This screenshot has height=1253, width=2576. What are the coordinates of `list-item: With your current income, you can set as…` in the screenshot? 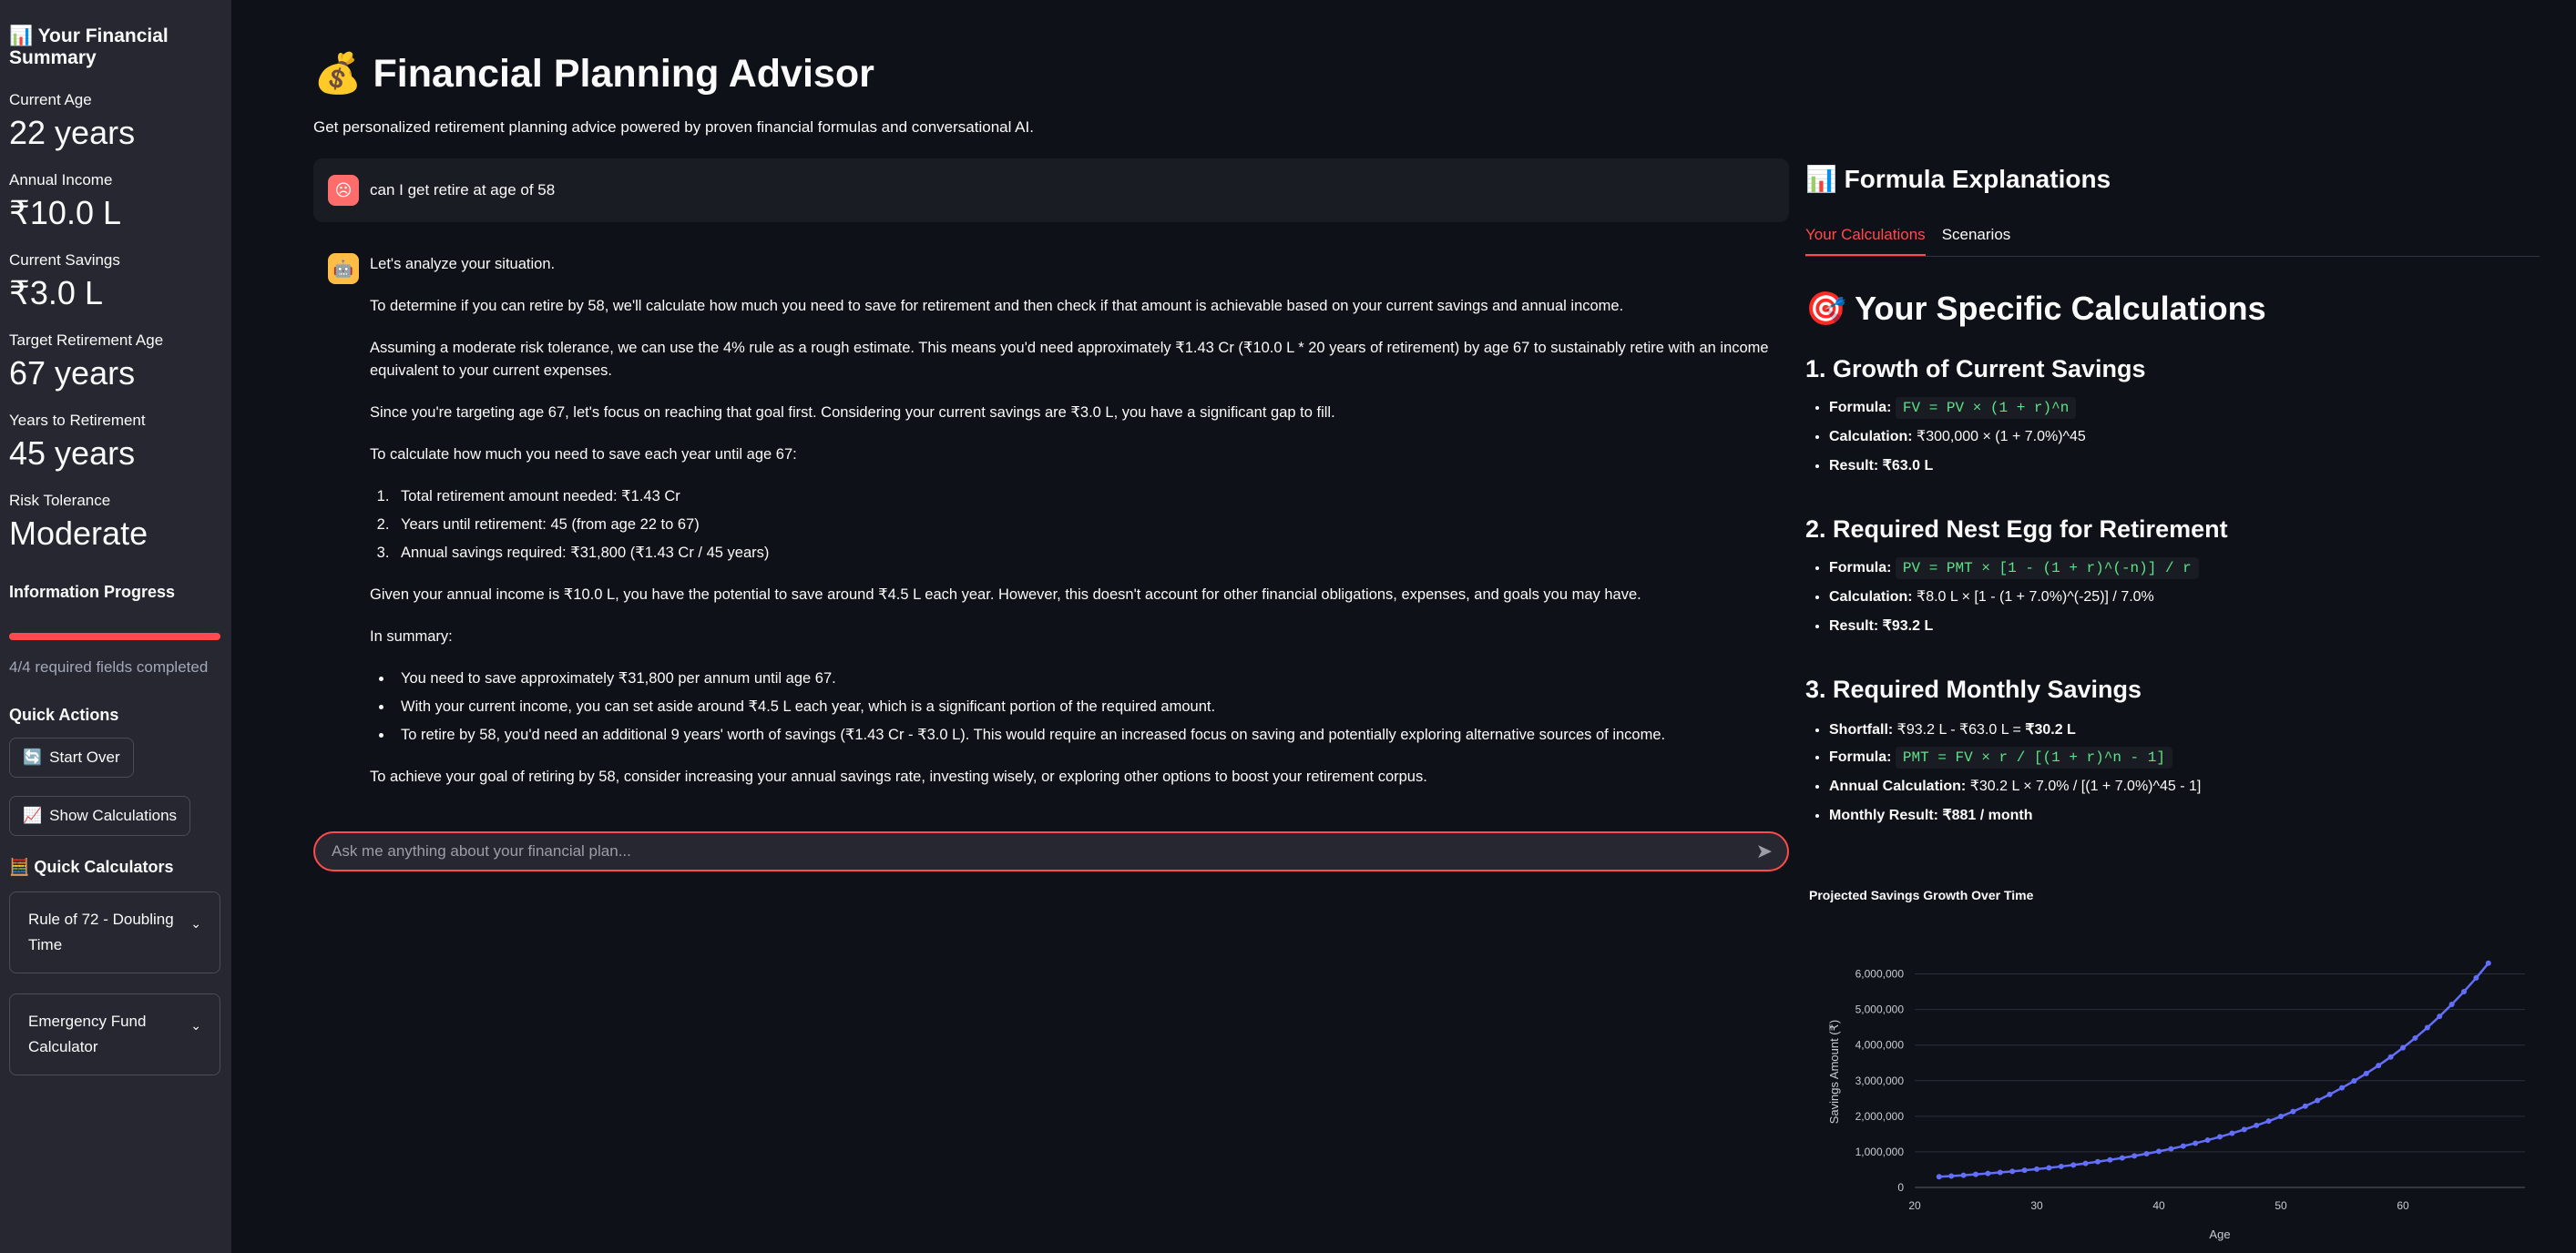 It's located at (1089, 707).